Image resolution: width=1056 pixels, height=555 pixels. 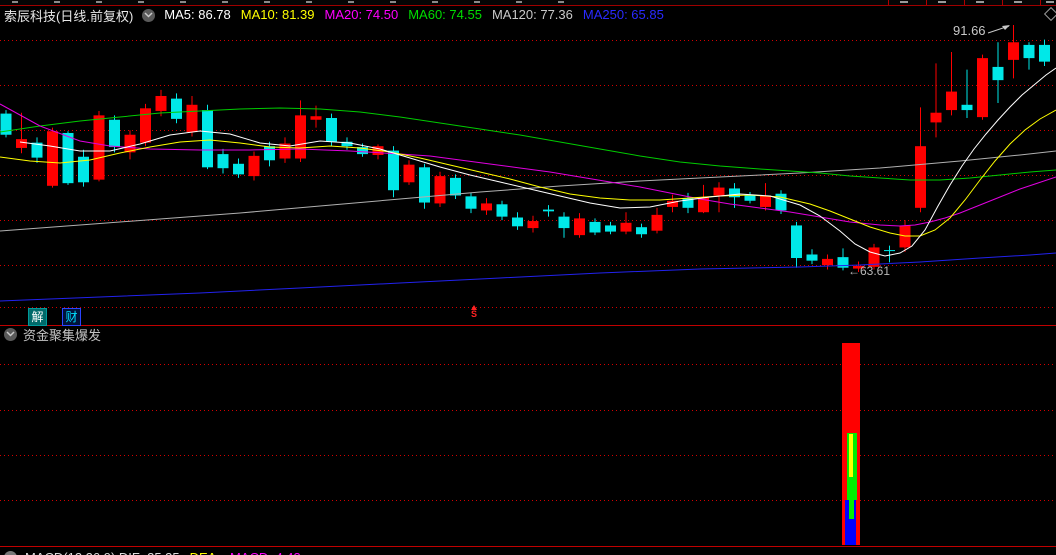 What do you see at coordinates (62, 335) in the screenshot?
I see `indicator-name: 资金聚集爆发` at bounding box center [62, 335].